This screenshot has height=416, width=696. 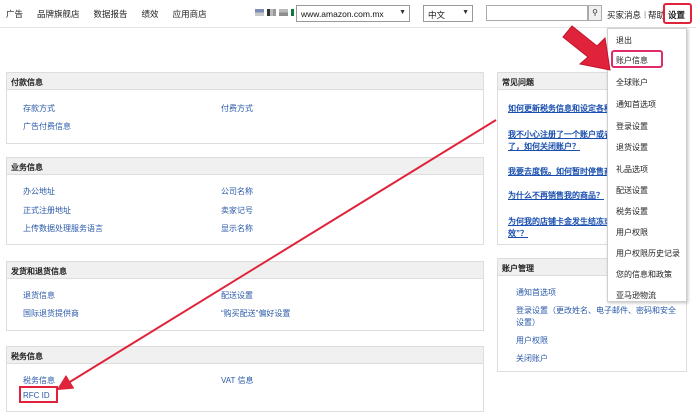 What do you see at coordinates (632, 169) in the screenshot?
I see `menu-item-gift-options: 礼品选项` at bounding box center [632, 169].